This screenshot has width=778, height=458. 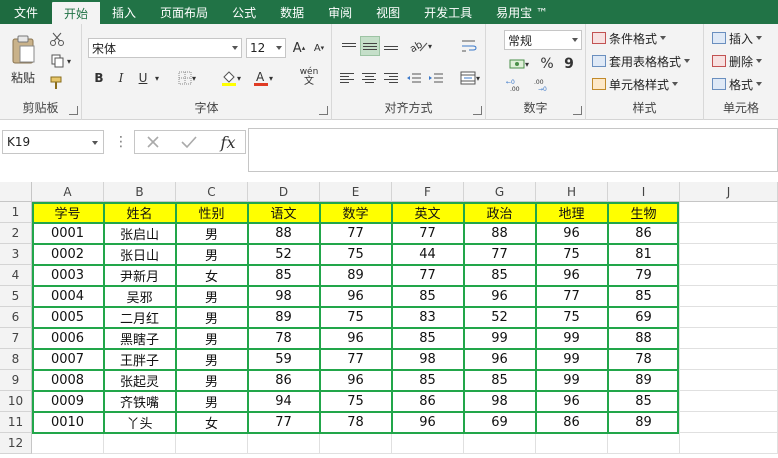 What do you see at coordinates (124, 12) in the screenshot?
I see `tab-insert: 插入` at bounding box center [124, 12].